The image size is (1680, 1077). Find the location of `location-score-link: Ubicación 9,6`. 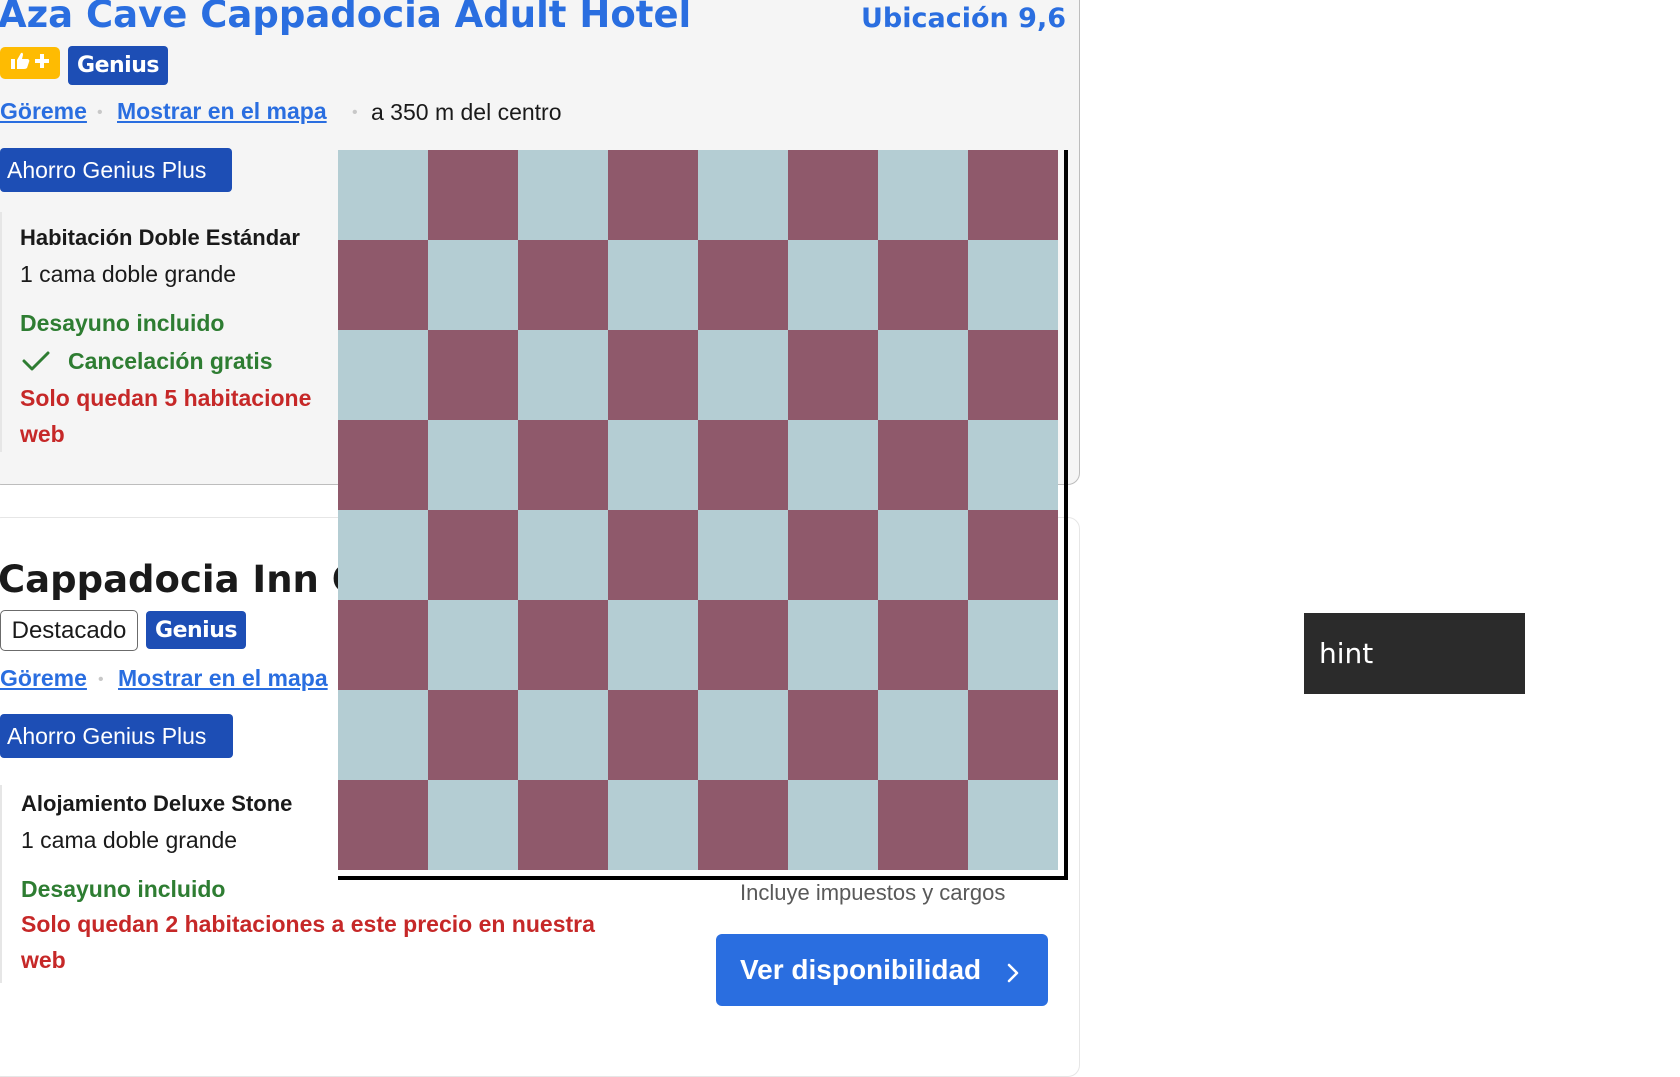

location-score-link: Ubicación 9,6 is located at coordinates (963, 18).